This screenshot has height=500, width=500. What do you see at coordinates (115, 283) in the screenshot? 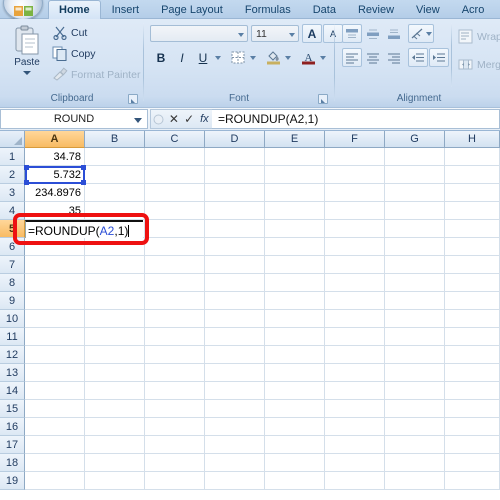
I see `cell-B8` at bounding box center [115, 283].